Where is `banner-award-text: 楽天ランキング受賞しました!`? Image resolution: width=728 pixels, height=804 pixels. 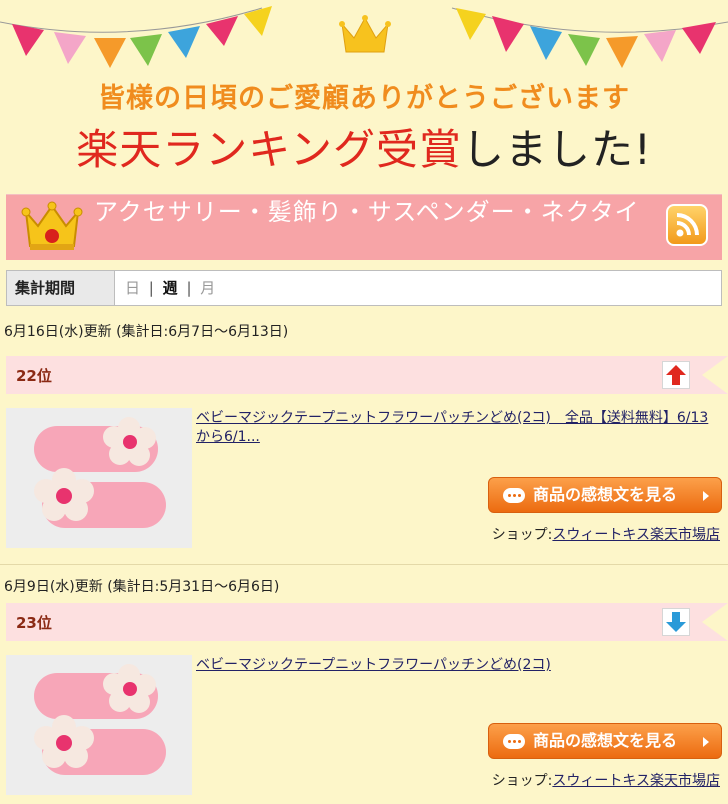
banner-award-text: 楽天ランキング受賞しました! is located at coordinates (364, 146).